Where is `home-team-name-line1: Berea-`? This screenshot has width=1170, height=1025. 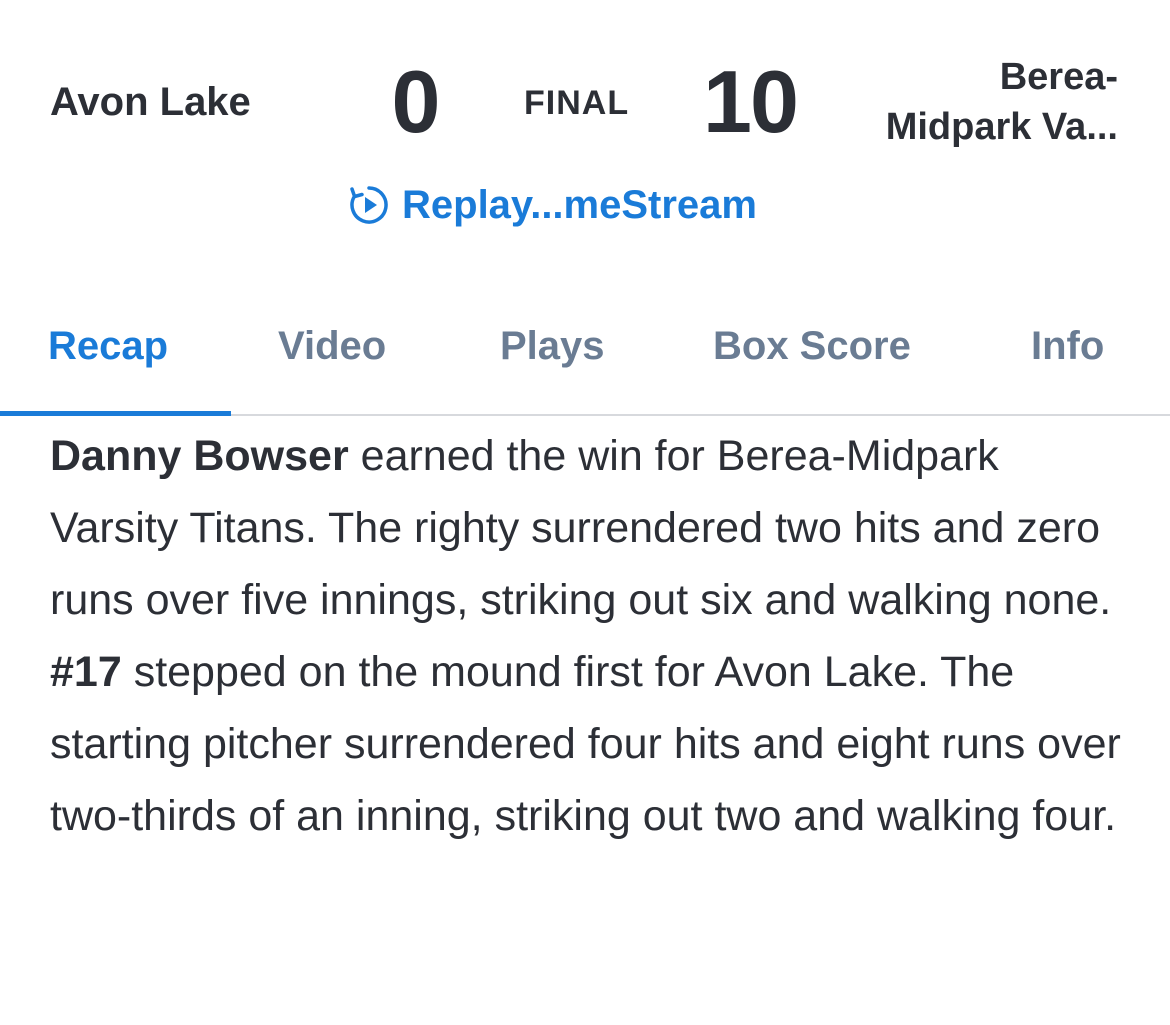 home-team-name-line1: Berea- is located at coordinates (1058, 77).